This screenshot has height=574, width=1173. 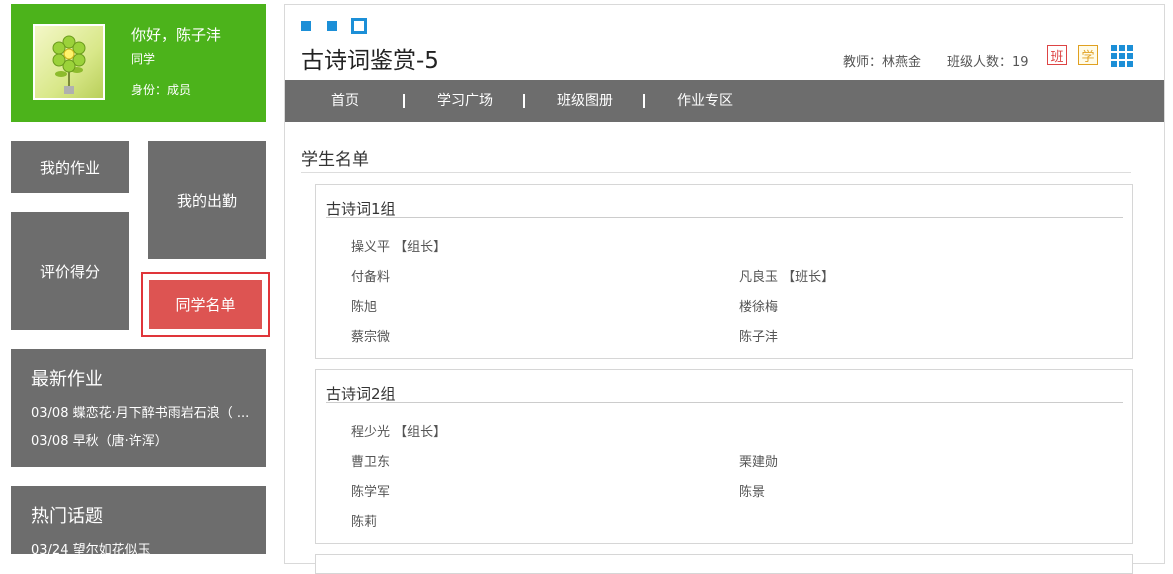 What do you see at coordinates (705, 101) in the screenshot?
I see `nav-homework-zone: 作业专区` at bounding box center [705, 101].